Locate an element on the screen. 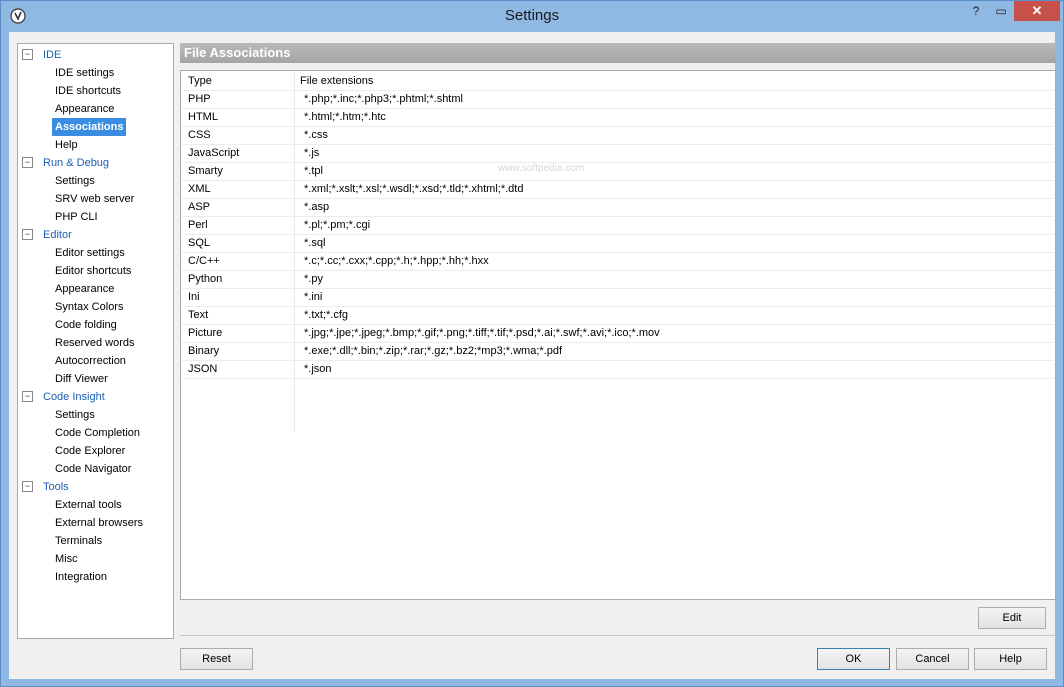 The image size is (1064, 687). reset-button: Reset is located at coordinates (216, 659).